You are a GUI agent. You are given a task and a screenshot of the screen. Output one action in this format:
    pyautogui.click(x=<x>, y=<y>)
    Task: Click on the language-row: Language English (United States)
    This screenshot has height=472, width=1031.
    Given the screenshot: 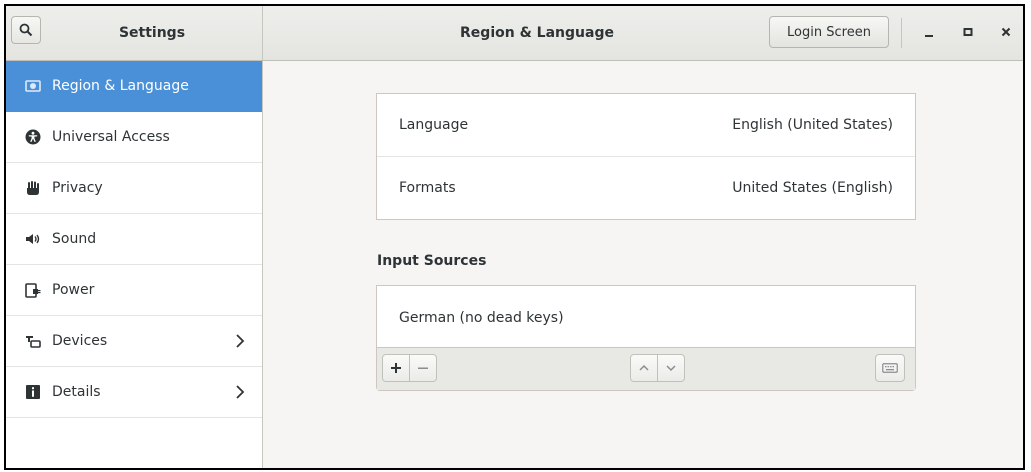 What is the action you would take?
    pyautogui.click(x=646, y=125)
    